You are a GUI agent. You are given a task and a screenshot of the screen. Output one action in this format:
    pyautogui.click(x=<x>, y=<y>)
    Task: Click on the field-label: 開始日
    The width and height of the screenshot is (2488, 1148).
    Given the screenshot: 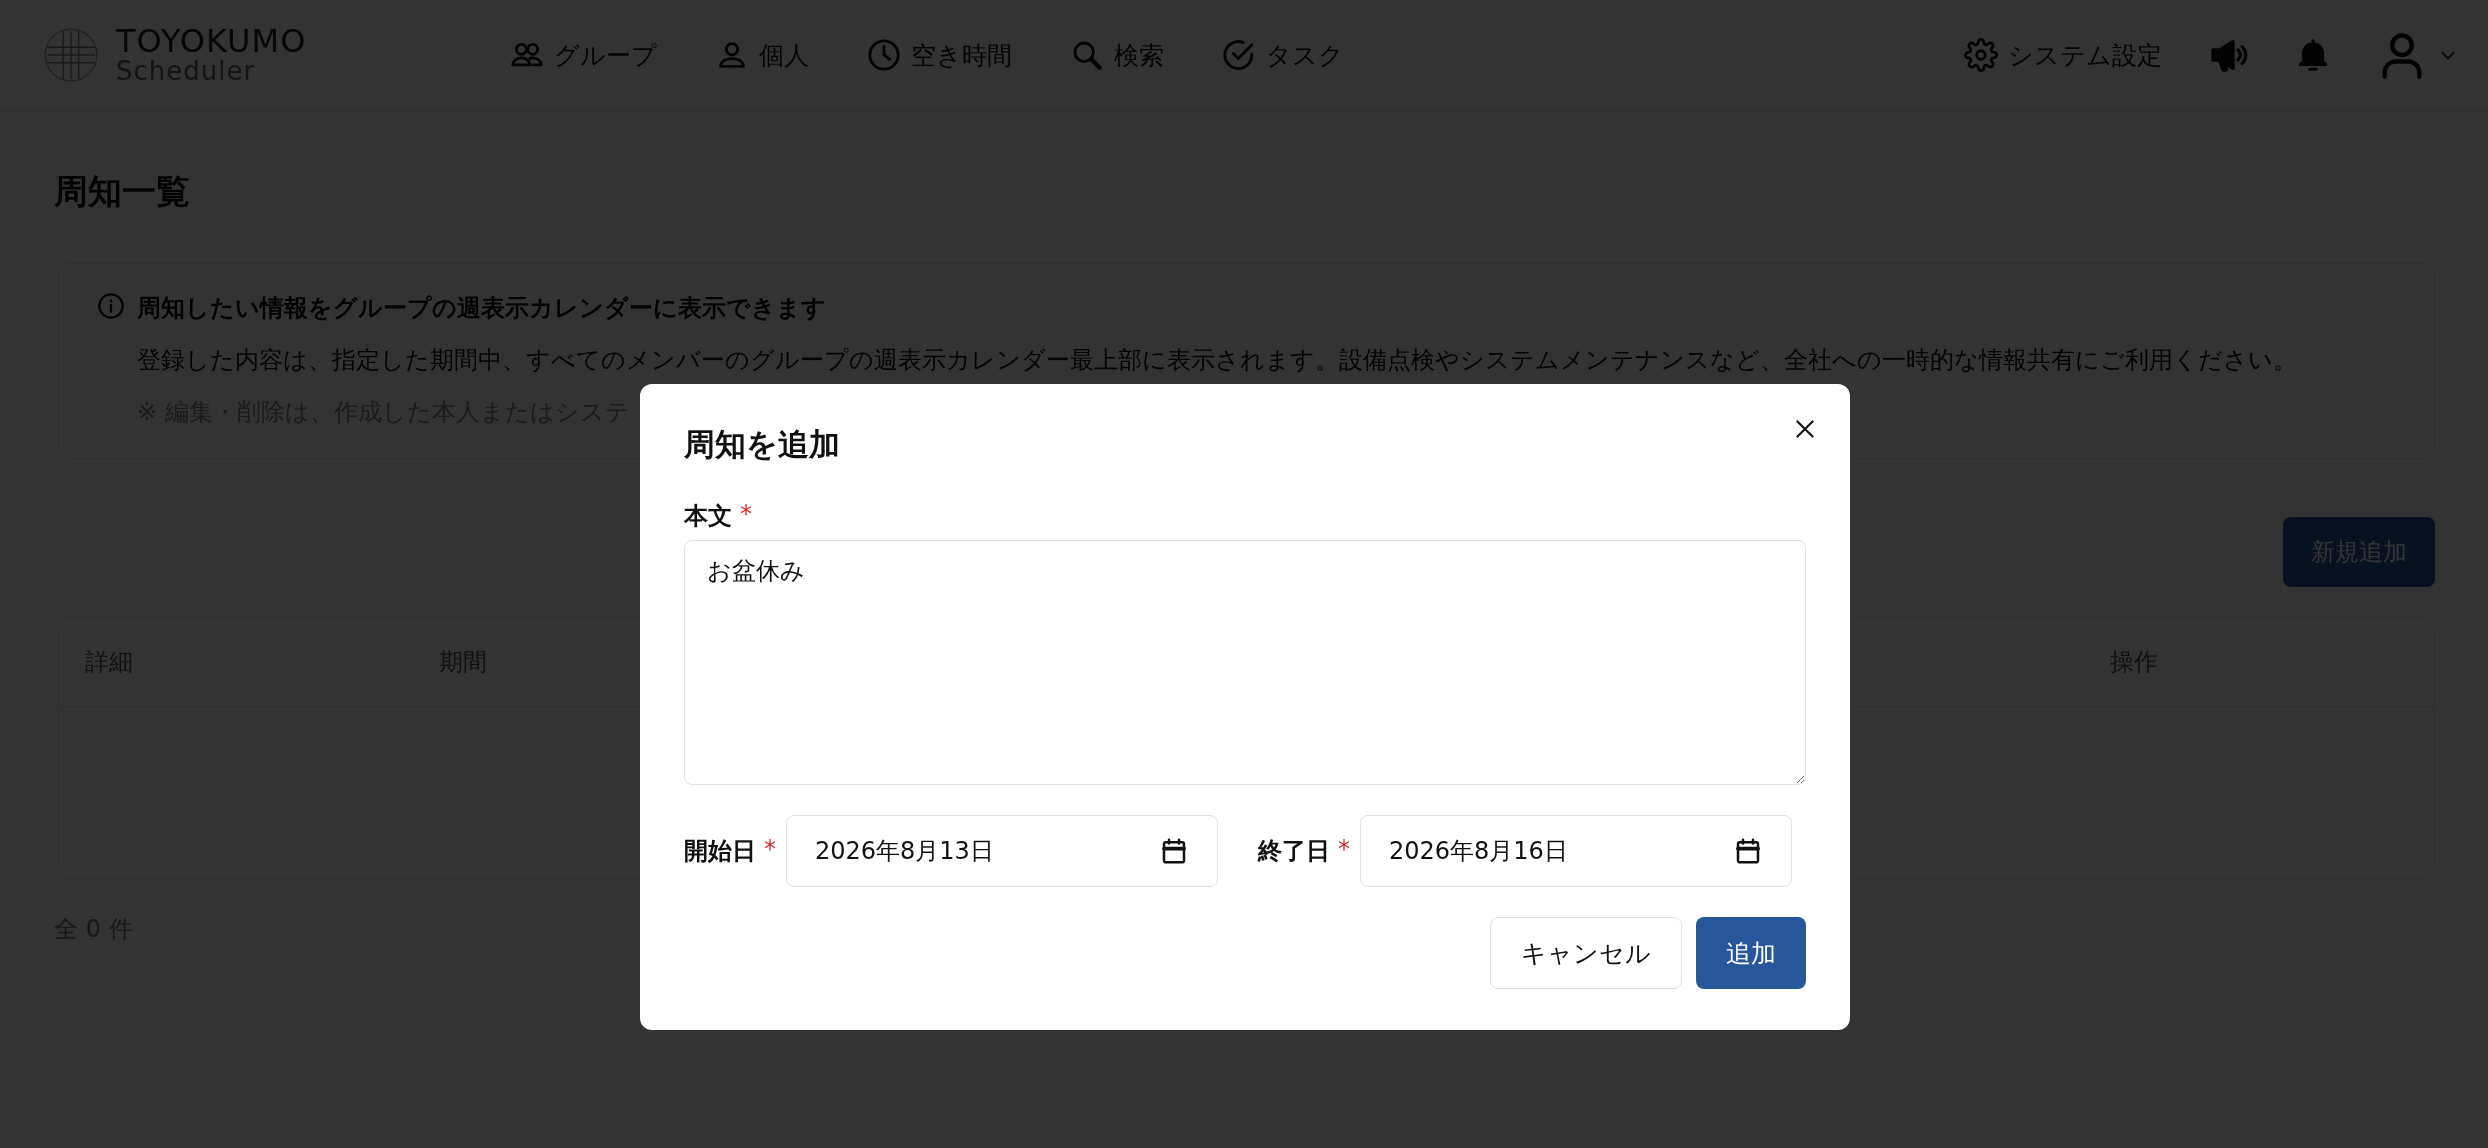 What is the action you would take?
    pyautogui.click(x=720, y=851)
    